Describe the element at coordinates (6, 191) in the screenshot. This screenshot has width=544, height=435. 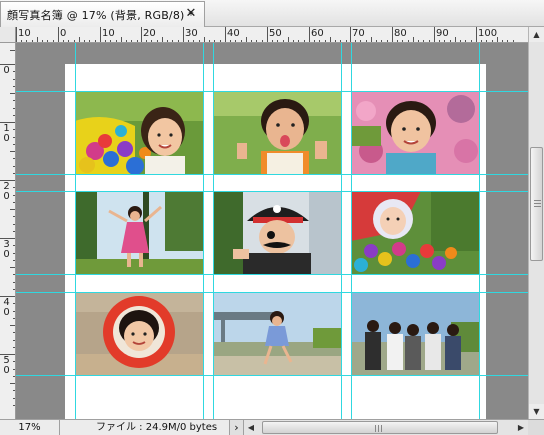
I see `ruler-label: 2 0` at that location.